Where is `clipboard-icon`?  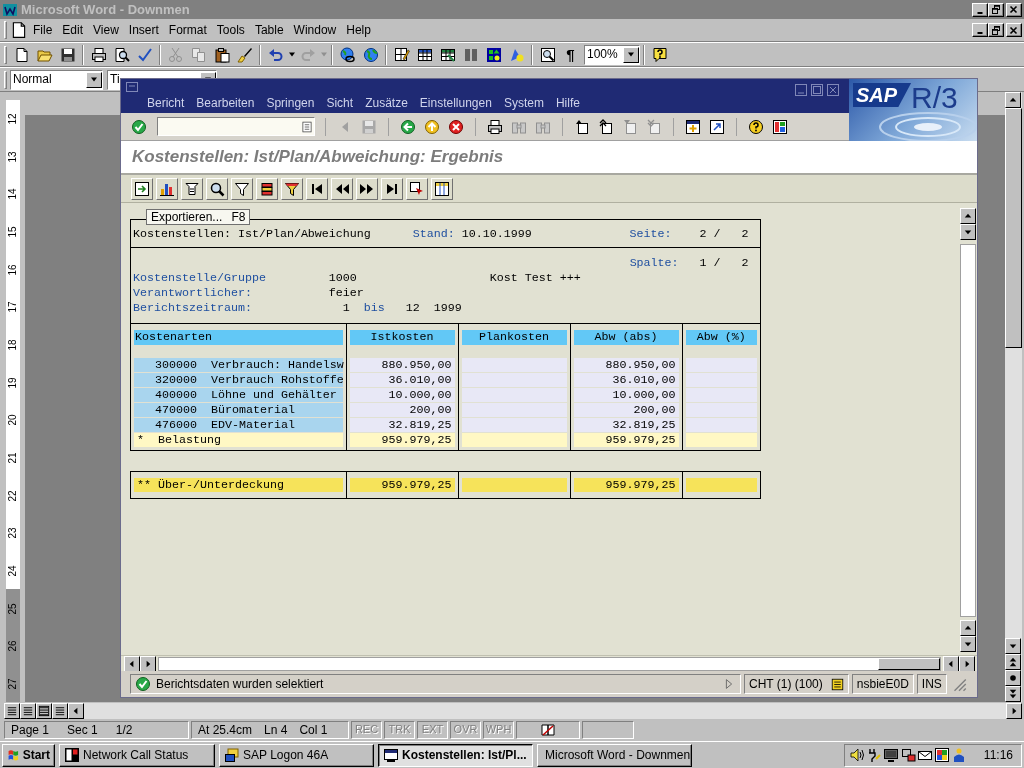 clipboard-icon is located at coordinates (221, 54).